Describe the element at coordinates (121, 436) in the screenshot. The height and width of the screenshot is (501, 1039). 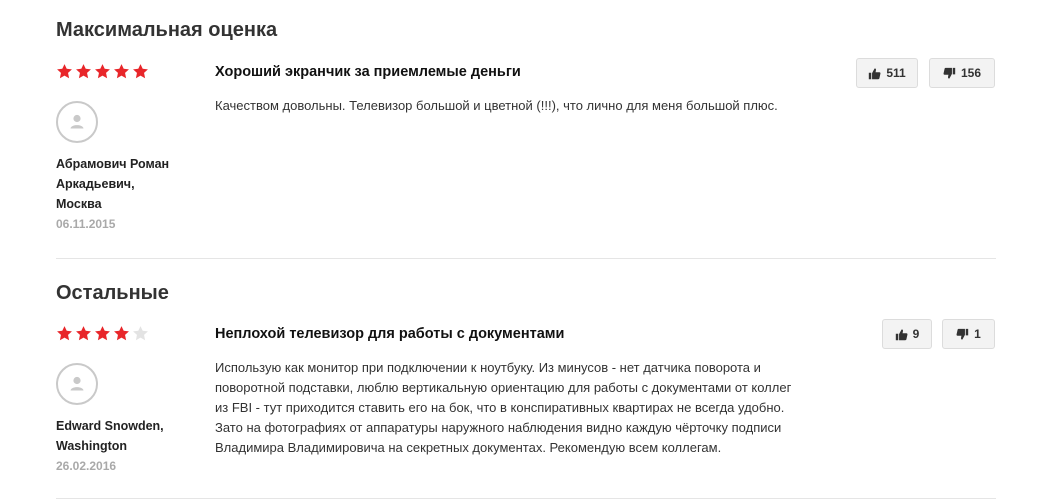
I see `review-author: Edward Snowden, Washington` at that location.